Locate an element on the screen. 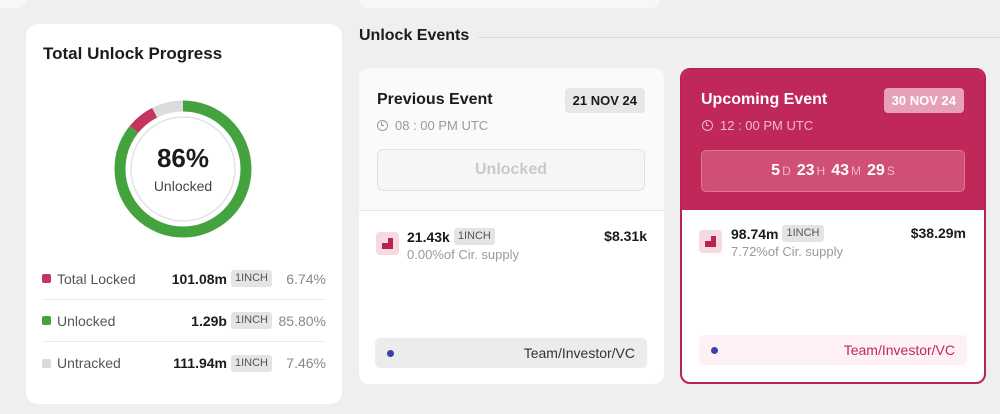 This screenshot has height=414, width=1000. countdown-days: 5 is located at coordinates (776, 170).